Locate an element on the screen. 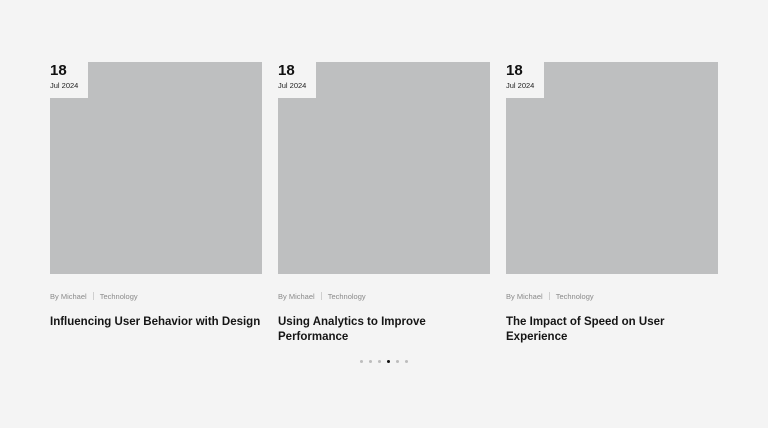  carousel-pagination is located at coordinates (384, 361).